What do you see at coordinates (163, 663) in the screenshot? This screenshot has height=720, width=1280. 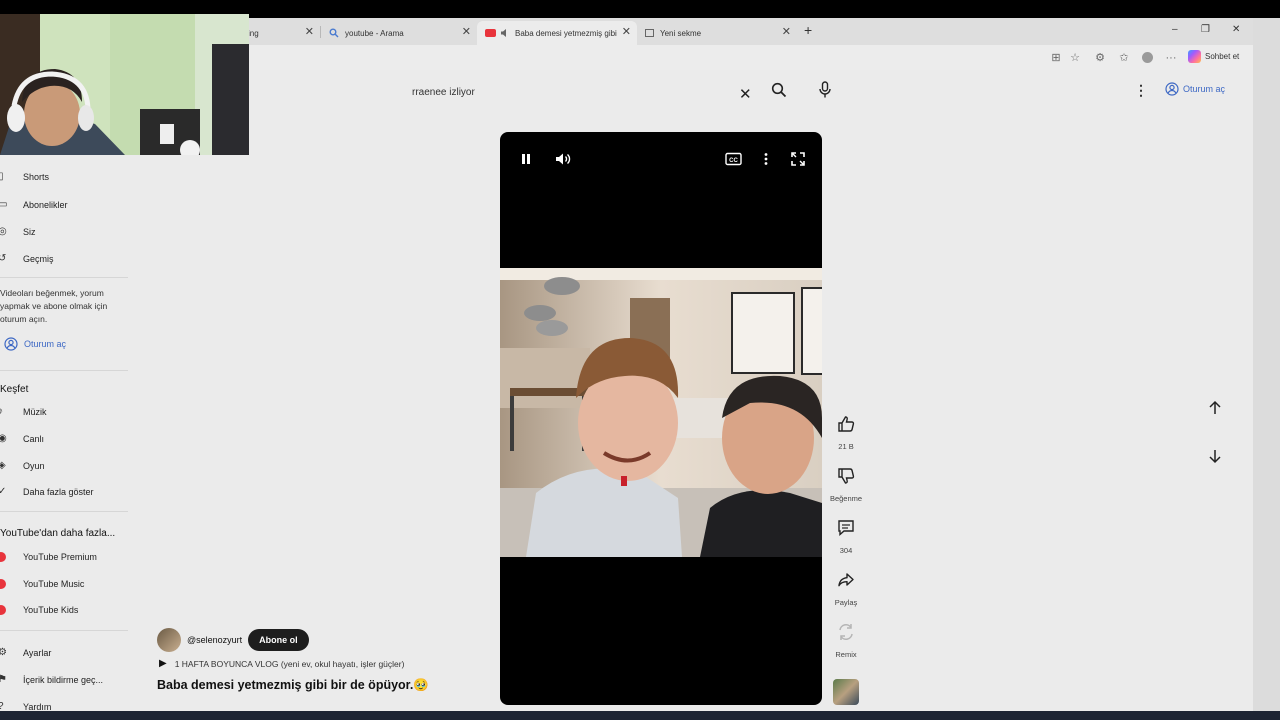 I see `playlist-play-icon: ▶` at bounding box center [163, 663].